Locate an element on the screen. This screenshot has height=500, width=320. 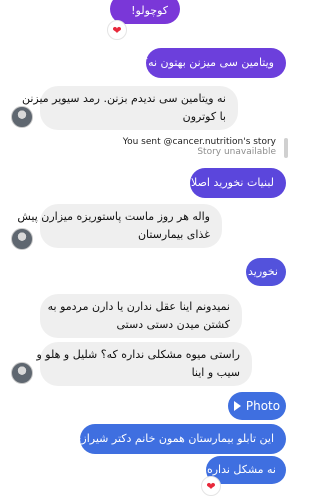
message-text-line: کشتن میدن دستی دستی is located at coordinates (173, 324).